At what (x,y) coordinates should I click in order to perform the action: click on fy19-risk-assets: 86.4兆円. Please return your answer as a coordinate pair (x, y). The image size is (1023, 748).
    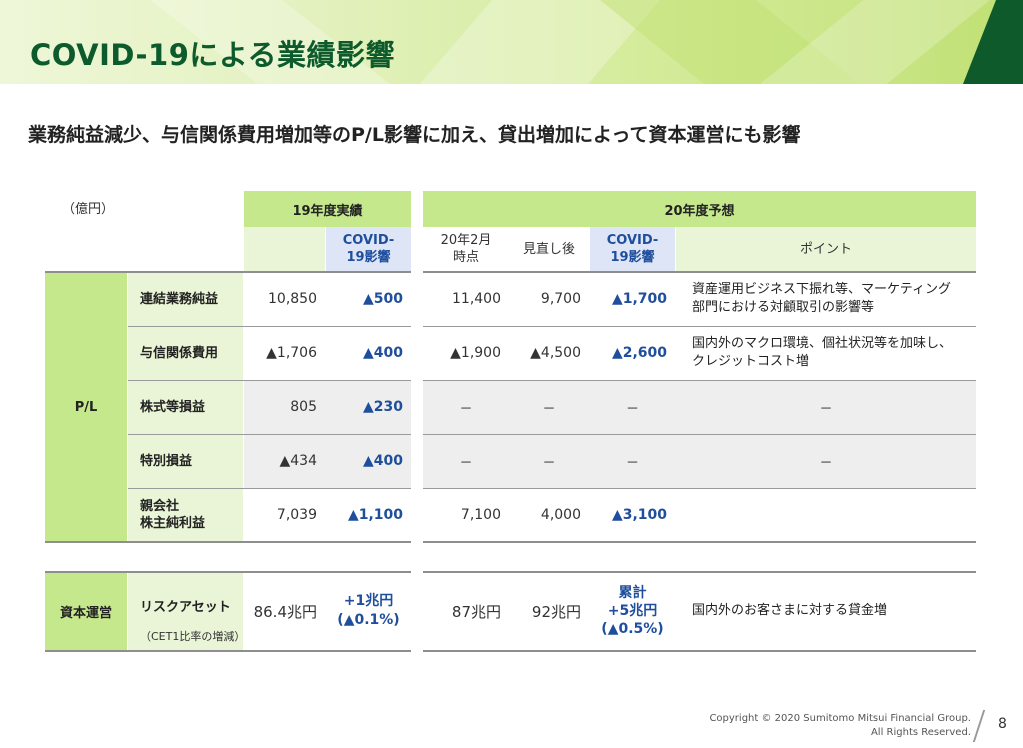
    Looking at the image, I should click on (285, 611).